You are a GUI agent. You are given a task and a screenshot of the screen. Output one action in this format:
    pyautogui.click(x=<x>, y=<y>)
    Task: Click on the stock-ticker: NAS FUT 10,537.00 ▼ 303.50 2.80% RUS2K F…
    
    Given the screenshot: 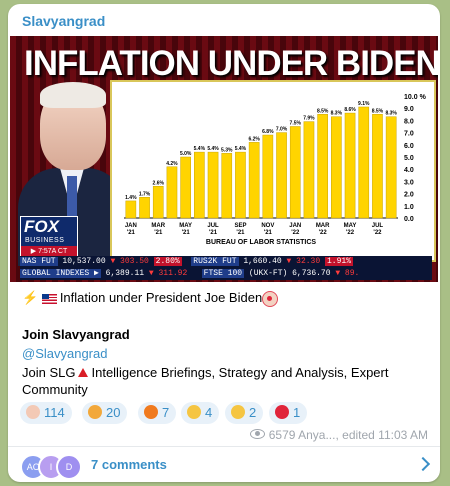 What is the action you would take?
    pyautogui.click(x=226, y=268)
    